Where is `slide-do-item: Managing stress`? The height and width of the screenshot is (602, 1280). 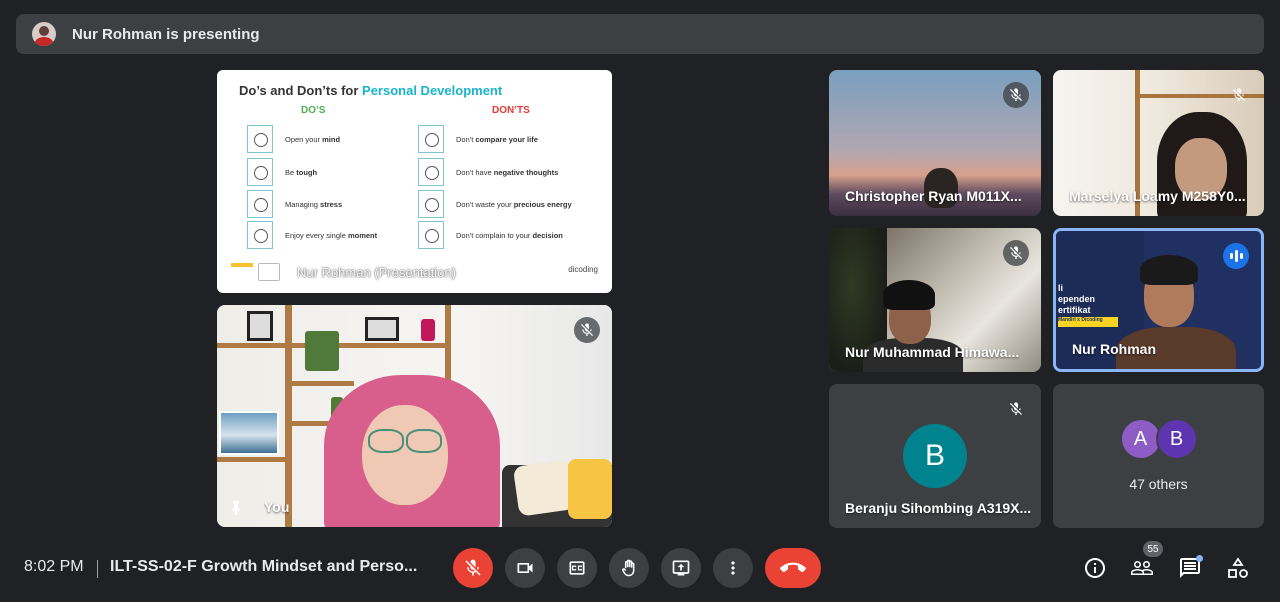 slide-do-item: Managing stress is located at coordinates (332, 204).